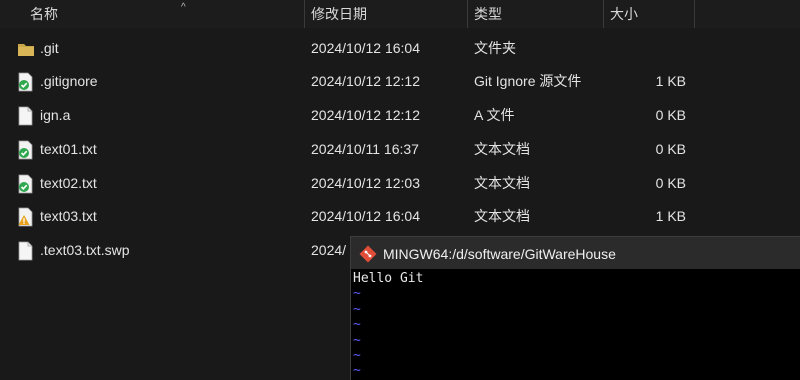 This screenshot has width=800, height=380. I want to click on file-row: .git 2024/10/12 16:04 文件夹, so click(400, 48).